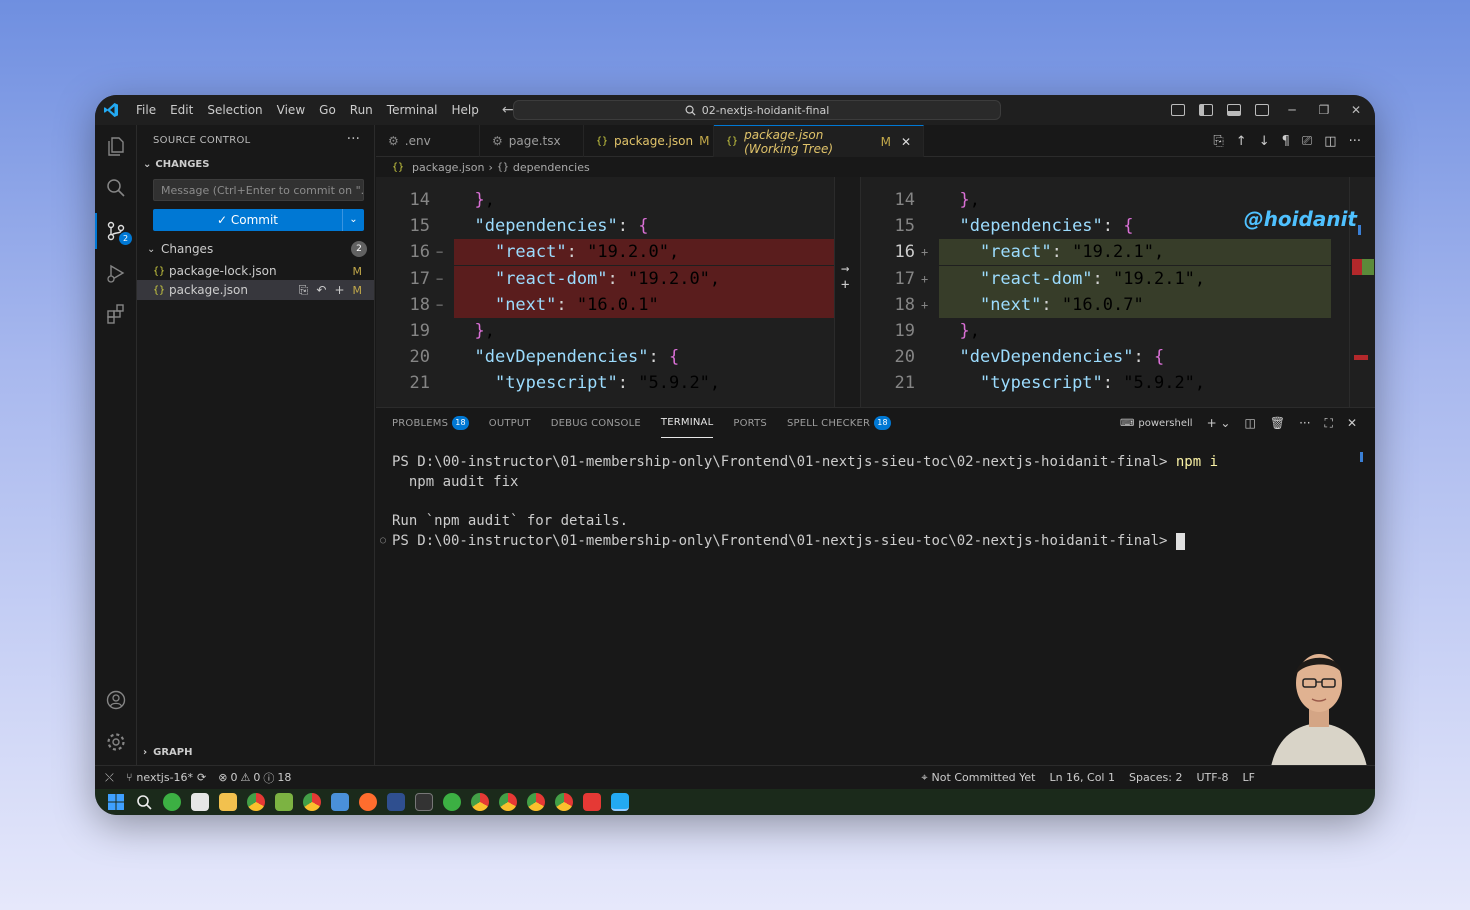 Image resolution: width=1470 pixels, height=910 pixels. Describe the element at coordinates (353, 220) in the screenshot. I see `commit-dropdown-icon: ⌄` at that location.